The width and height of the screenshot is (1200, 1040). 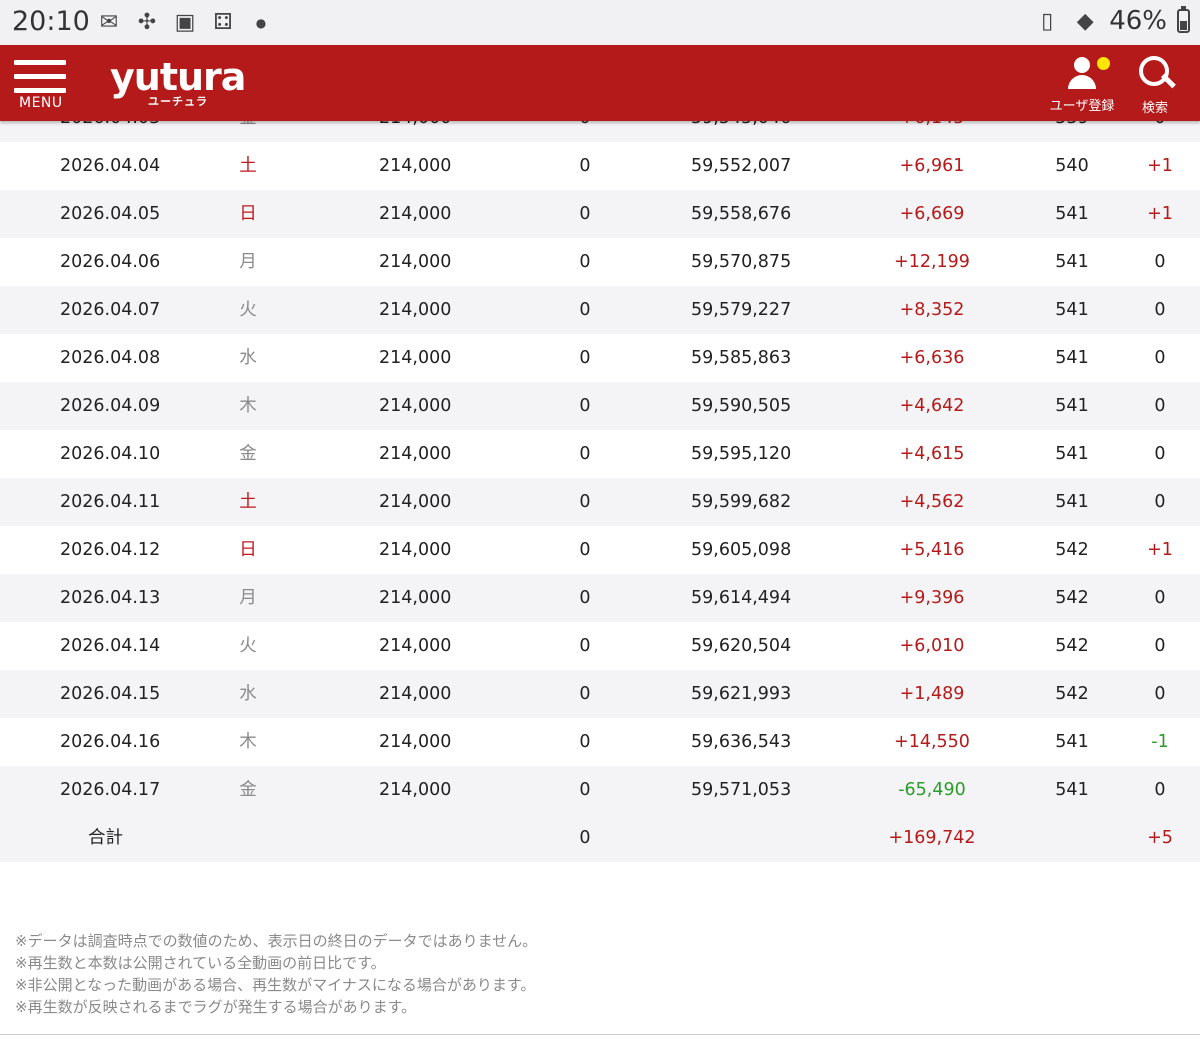 I want to click on footnote: ※非公開となった動画がある場合、再生数がマイナスになる場合があります。, so click(x=275, y=985).